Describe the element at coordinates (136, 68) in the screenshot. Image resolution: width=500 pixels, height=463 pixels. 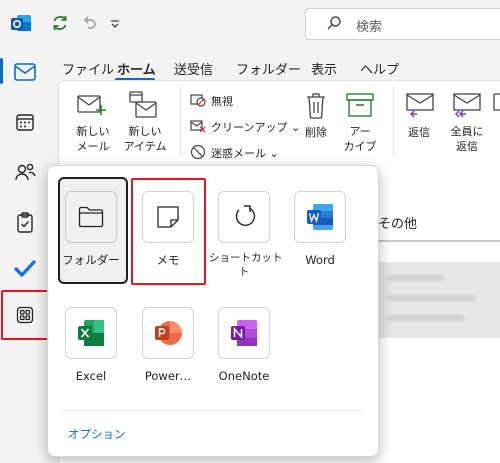
I see `tab-home: ホーム` at that location.